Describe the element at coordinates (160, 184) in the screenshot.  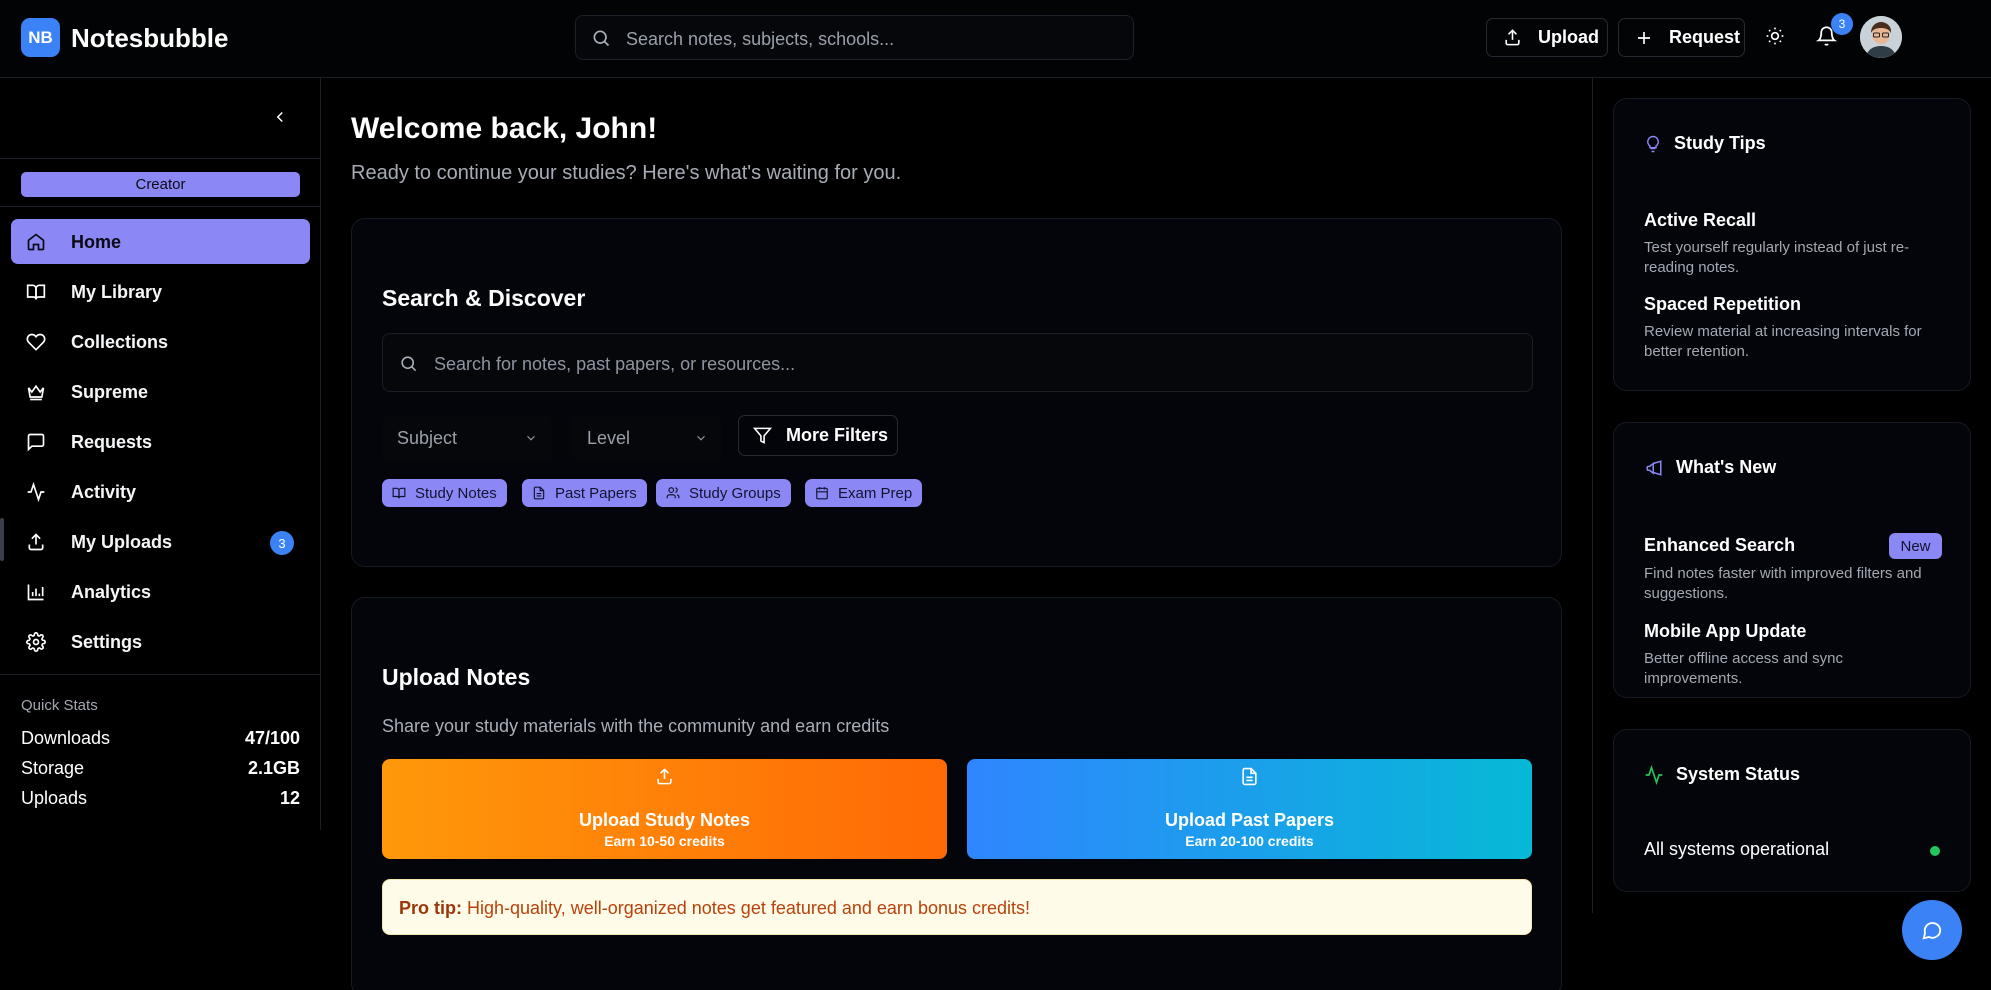
I see `role-badge: Creator` at that location.